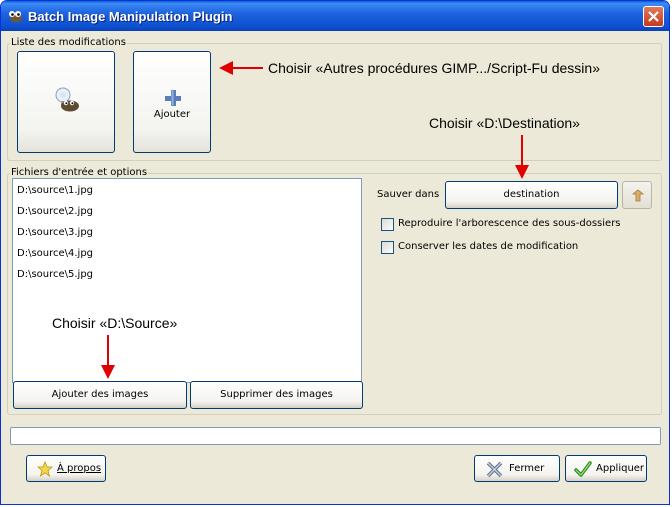 Image resolution: width=672 pixels, height=507 pixels. I want to click on destination-folder-button: destination, so click(531, 195).